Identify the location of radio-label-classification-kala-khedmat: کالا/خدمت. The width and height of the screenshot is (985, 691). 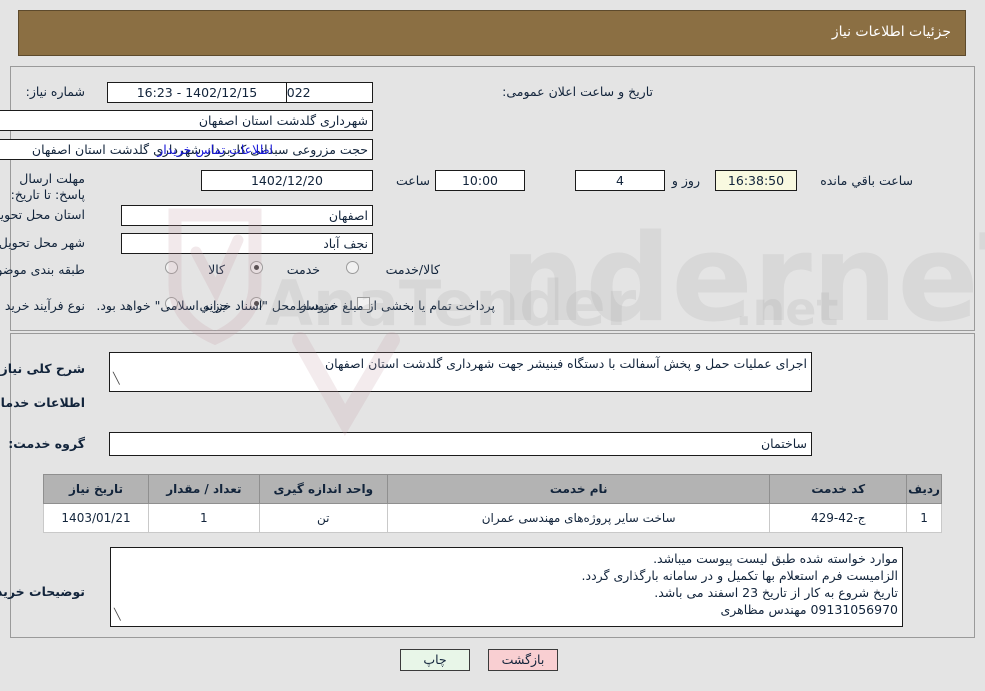
(412, 269).